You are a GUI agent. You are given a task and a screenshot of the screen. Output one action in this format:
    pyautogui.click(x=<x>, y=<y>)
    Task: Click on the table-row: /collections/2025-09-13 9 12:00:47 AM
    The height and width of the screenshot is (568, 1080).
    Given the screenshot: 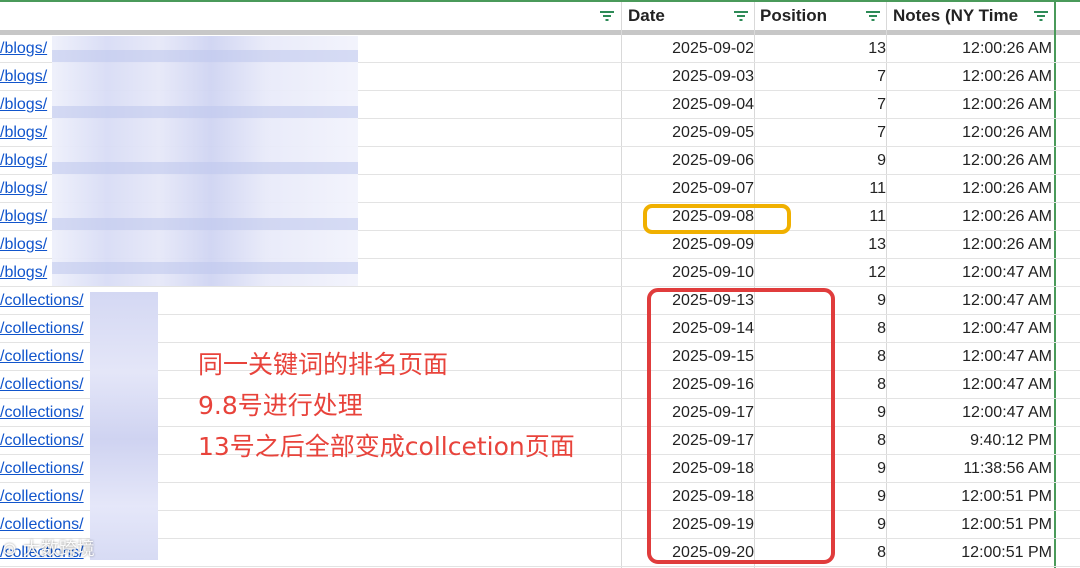 What is the action you would take?
    pyautogui.click(x=540, y=301)
    